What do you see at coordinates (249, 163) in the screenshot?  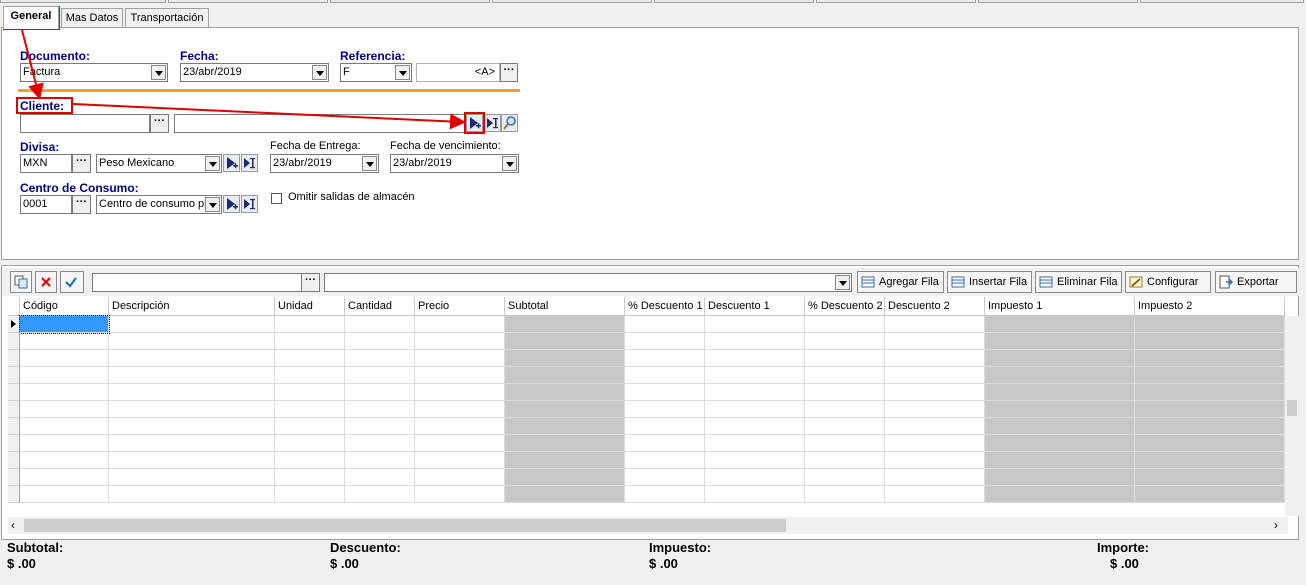 I see `divisa-edit-button` at bounding box center [249, 163].